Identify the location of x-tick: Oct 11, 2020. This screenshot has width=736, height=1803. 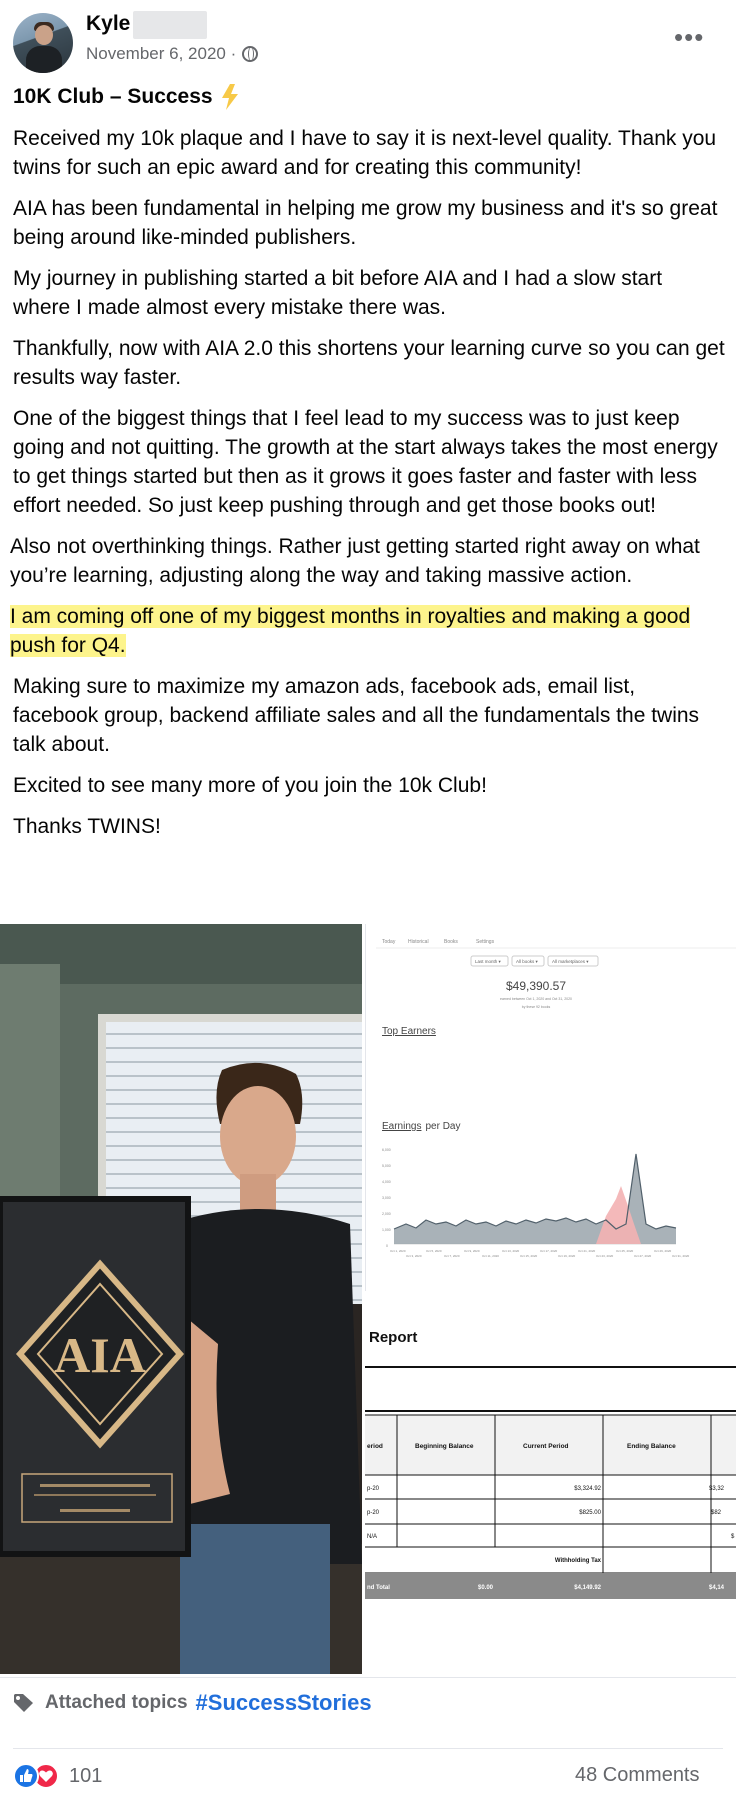
(490, 1256).